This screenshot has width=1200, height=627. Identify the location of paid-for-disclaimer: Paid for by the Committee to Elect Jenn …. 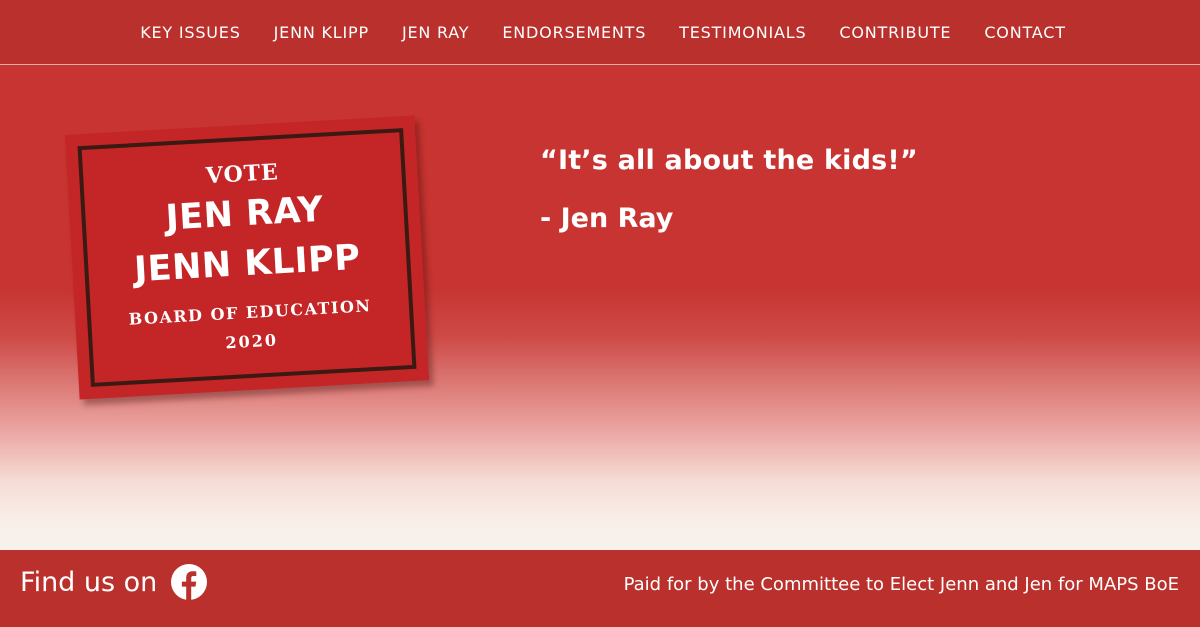
(901, 584).